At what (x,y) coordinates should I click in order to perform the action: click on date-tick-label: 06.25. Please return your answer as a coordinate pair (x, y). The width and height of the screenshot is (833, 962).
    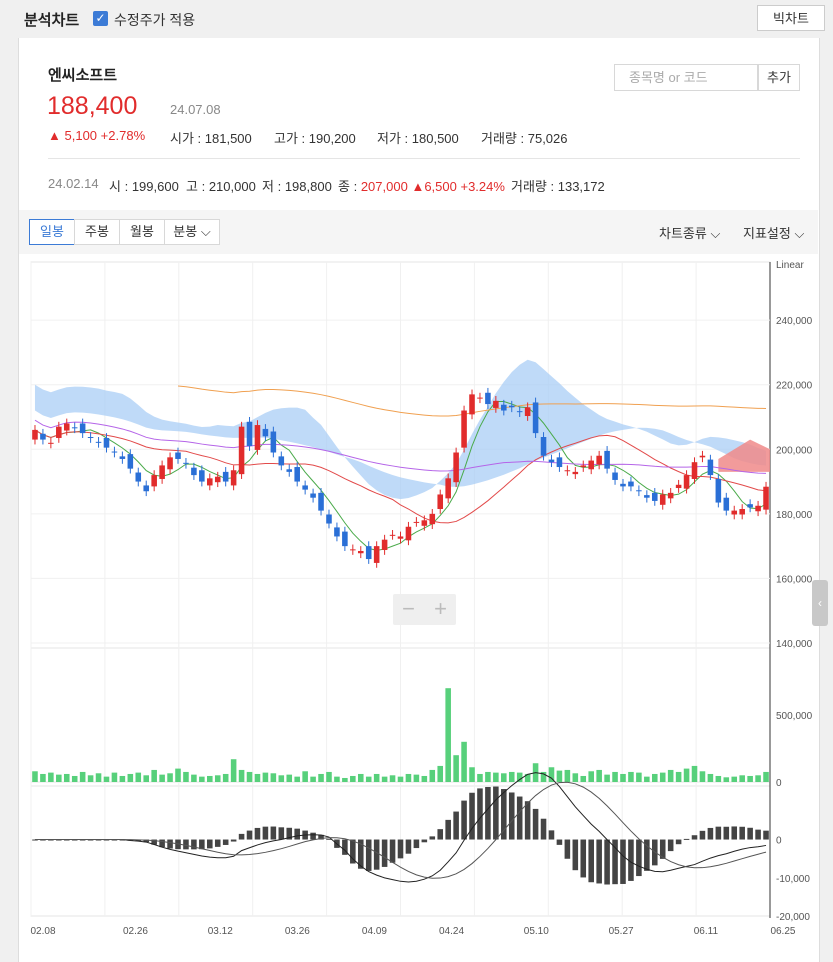
    Looking at the image, I should click on (782, 931).